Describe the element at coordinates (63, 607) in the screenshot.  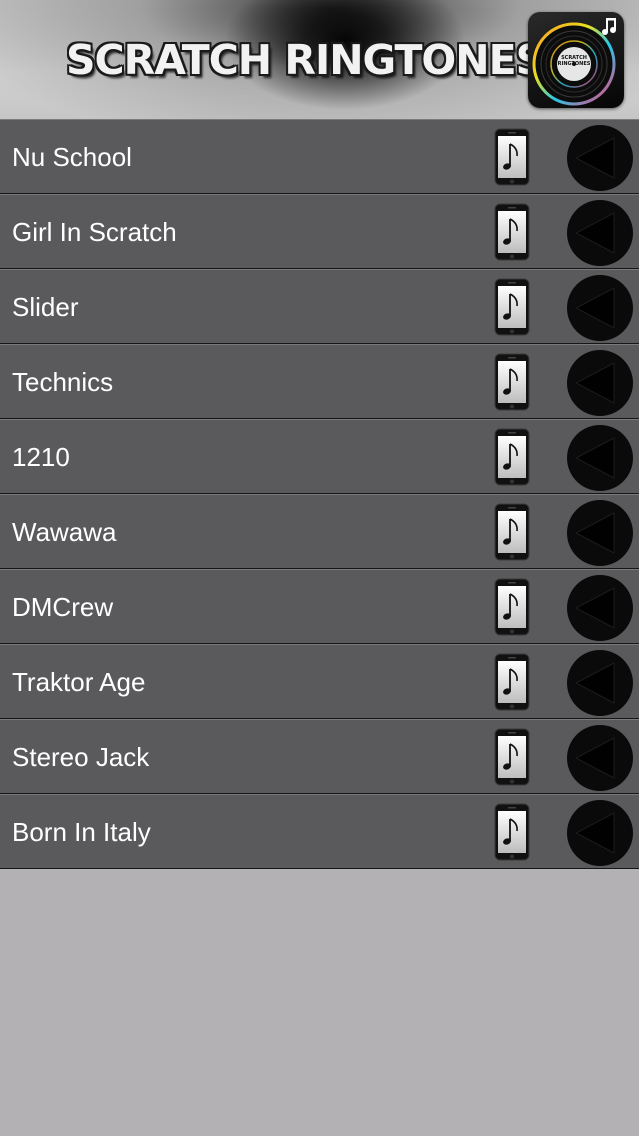
I see `ringtone-name: DMCrew` at that location.